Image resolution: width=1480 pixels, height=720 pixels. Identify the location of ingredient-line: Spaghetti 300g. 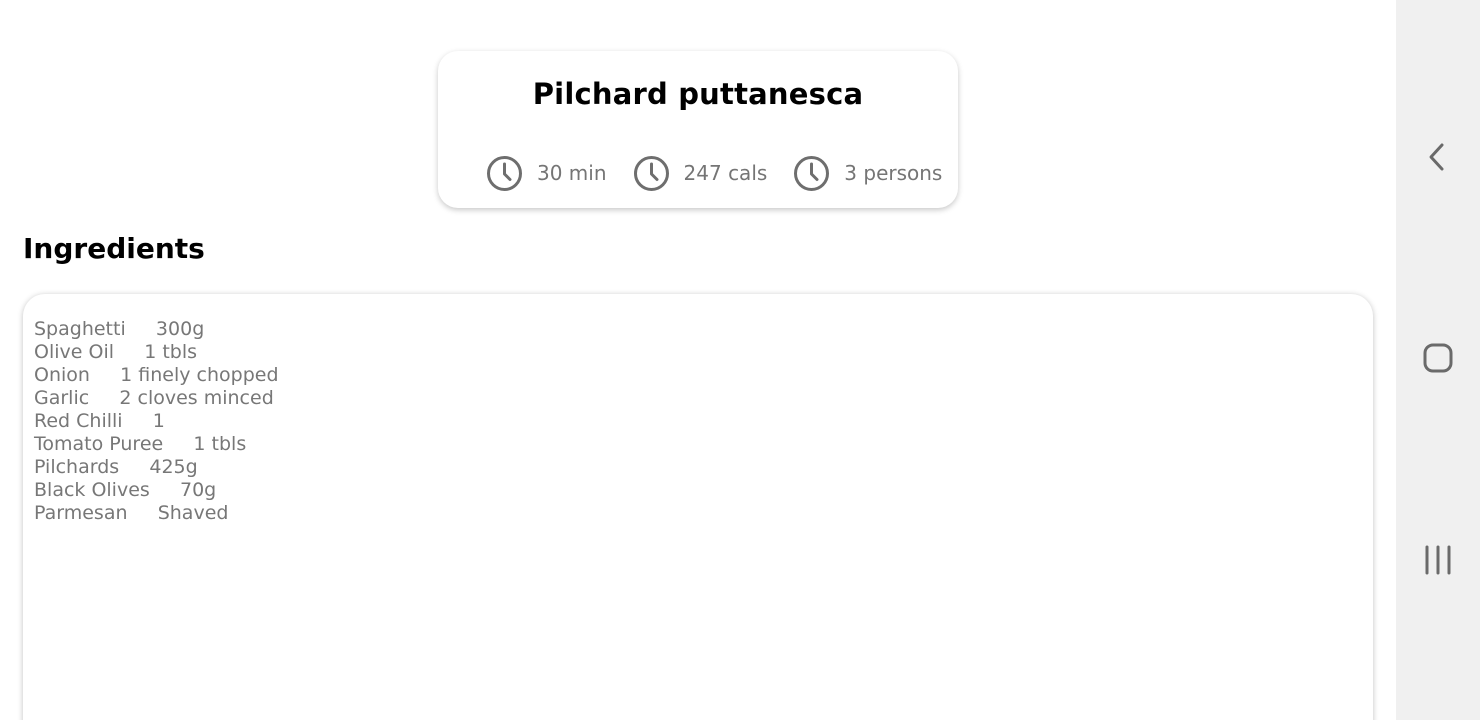
(119, 329).